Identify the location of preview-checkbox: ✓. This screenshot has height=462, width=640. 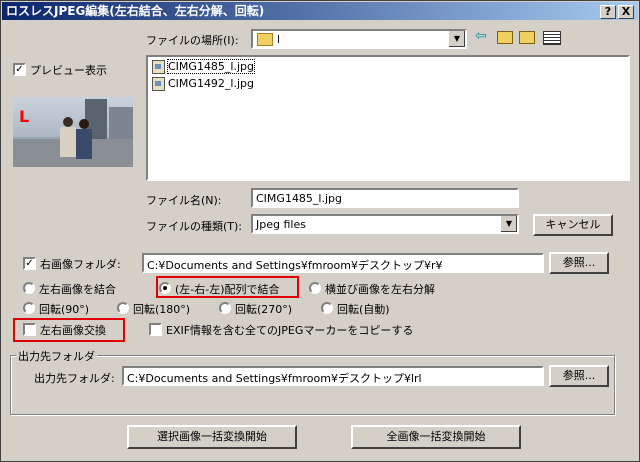
(19, 69).